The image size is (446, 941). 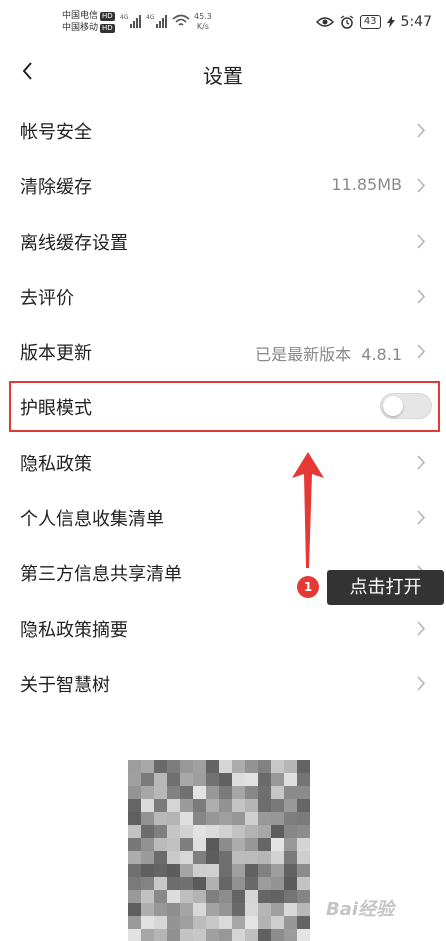 What do you see at coordinates (219, 850) in the screenshot?
I see `qr-code-image` at bounding box center [219, 850].